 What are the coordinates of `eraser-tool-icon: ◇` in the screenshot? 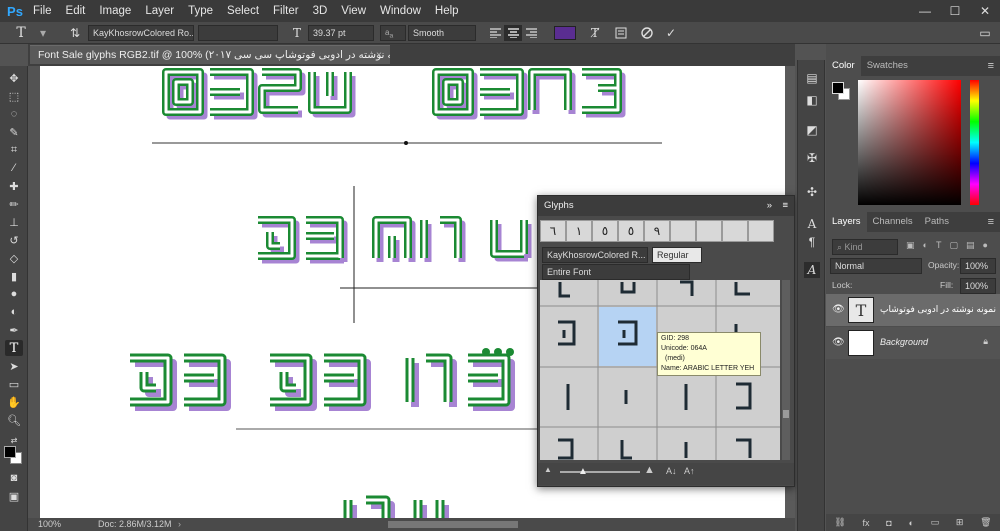 It's located at (14, 258).